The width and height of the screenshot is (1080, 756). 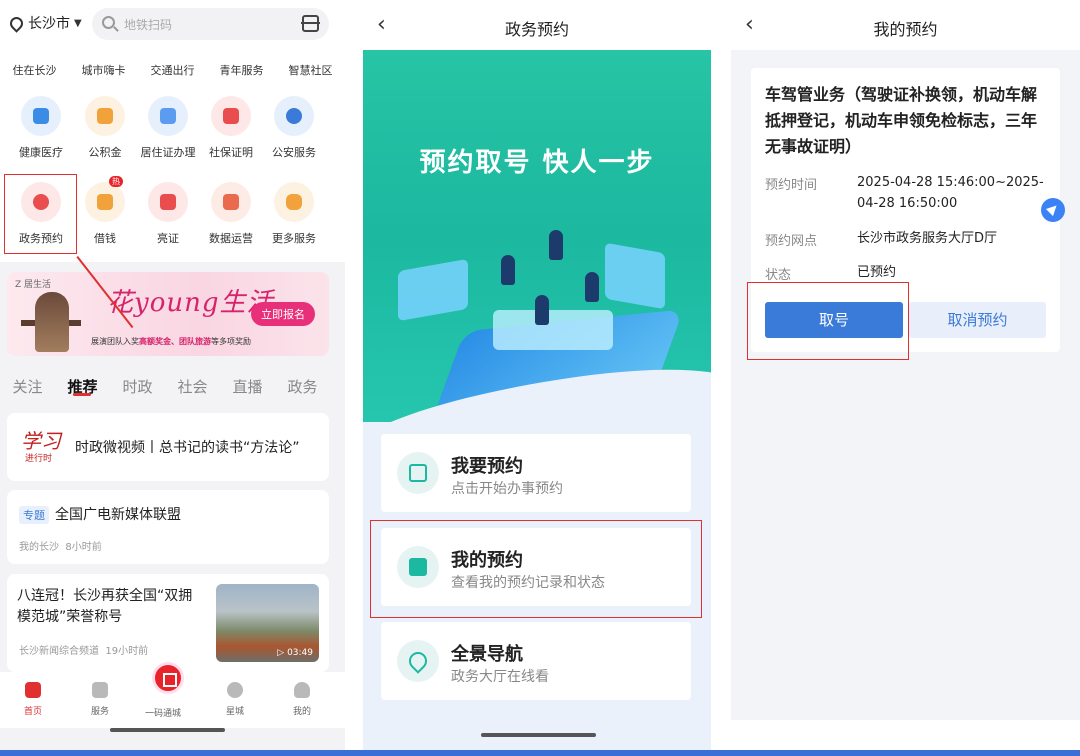 What do you see at coordinates (116, 181) in the screenshot?
I see `hot-badge: 热` at bounding box center [116, 181].